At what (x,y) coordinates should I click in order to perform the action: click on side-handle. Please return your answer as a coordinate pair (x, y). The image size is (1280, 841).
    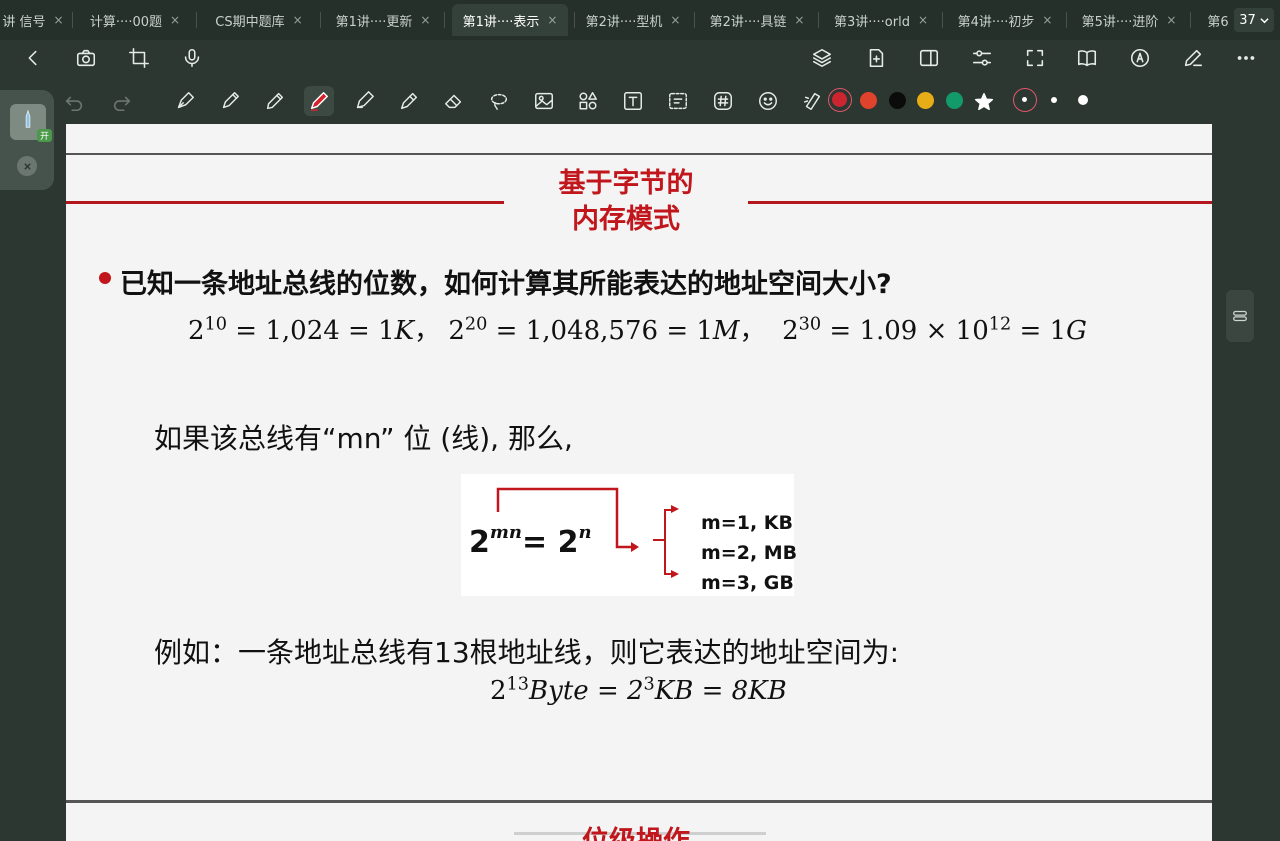
    Looking at the image, I should click on (1240, 316).